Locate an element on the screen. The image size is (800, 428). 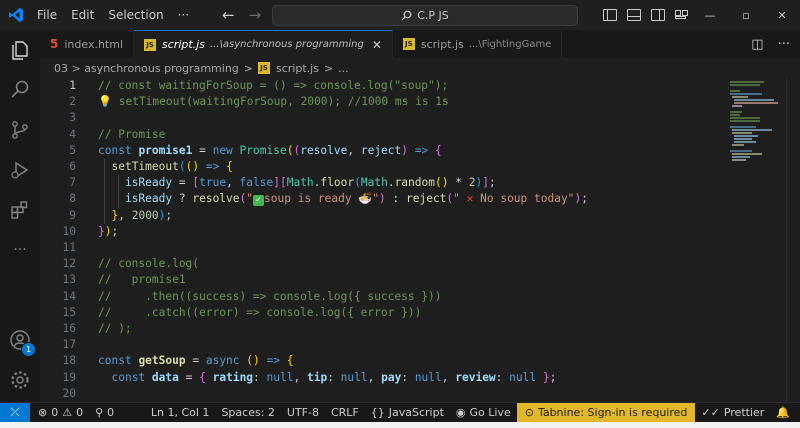
window-controls: — ▫ ✕ is located at coordinates (699, 15).